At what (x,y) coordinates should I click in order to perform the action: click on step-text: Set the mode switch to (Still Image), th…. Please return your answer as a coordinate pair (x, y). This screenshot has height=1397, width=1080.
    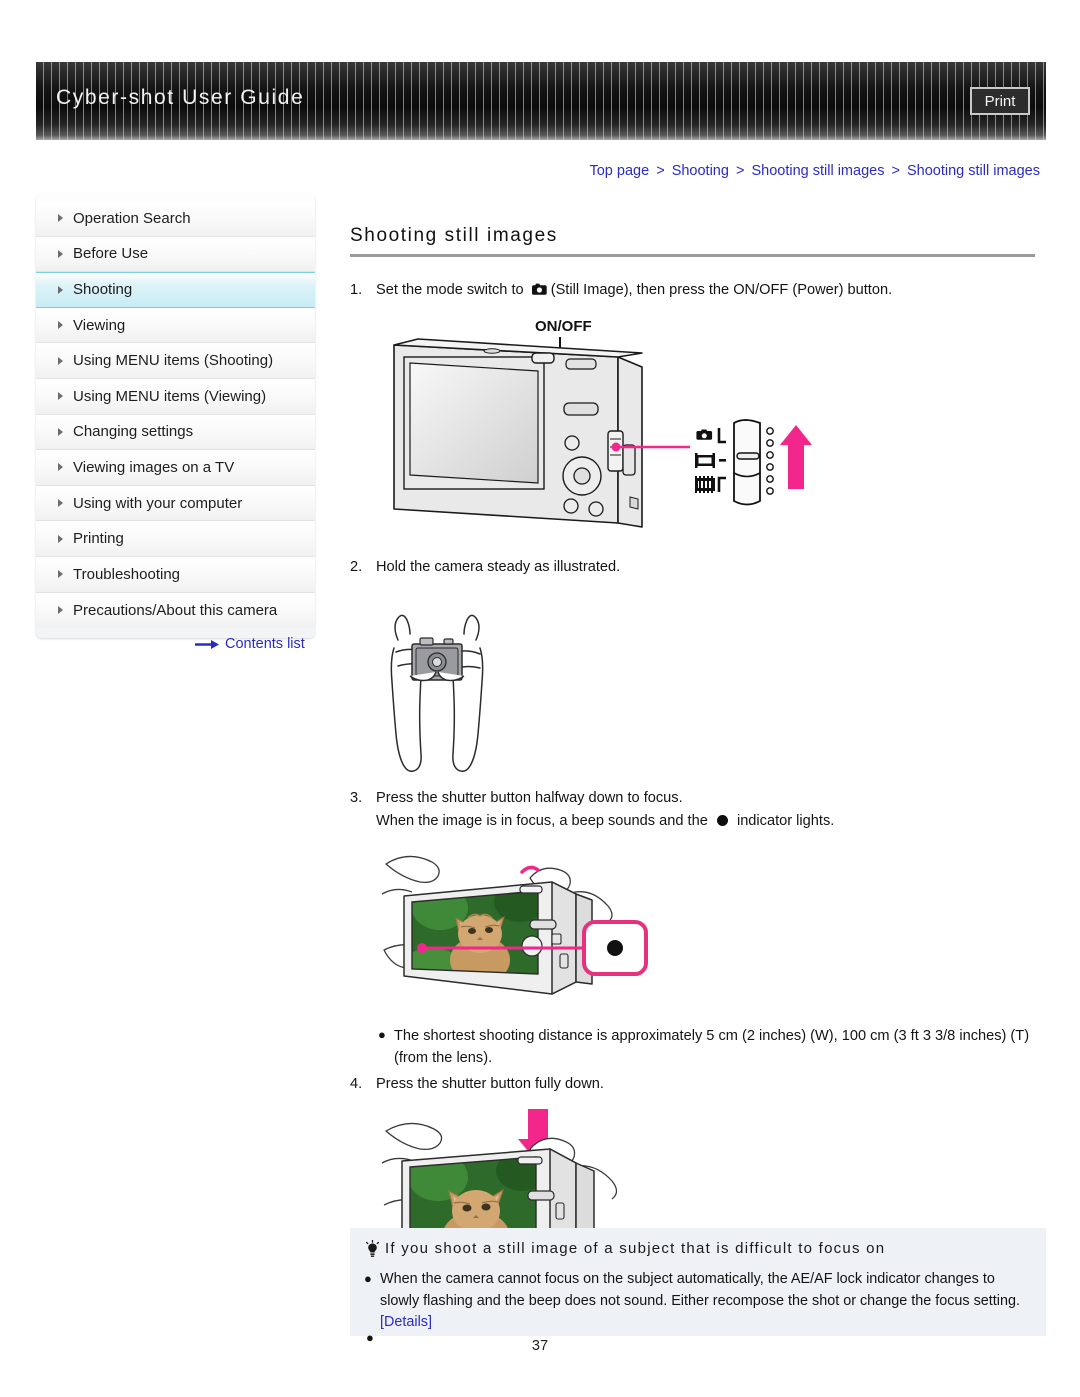
    Looking at the image, I should click on (711, 291).